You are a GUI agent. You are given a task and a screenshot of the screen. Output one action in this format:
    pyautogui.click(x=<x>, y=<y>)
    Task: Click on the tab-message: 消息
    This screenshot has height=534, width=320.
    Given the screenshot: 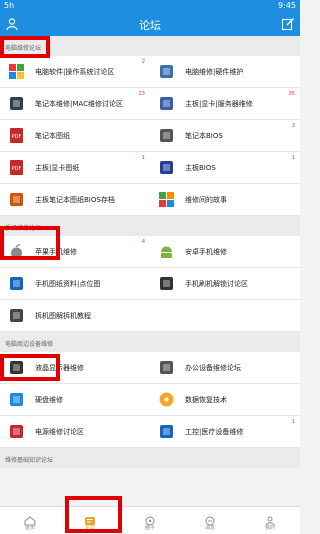 What is the action you would take?
    pyautogui.click(x=210, y=520)
    